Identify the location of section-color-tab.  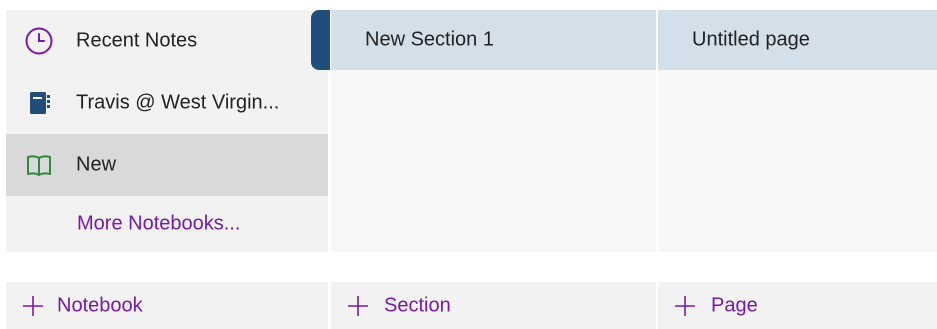
(320, 40).